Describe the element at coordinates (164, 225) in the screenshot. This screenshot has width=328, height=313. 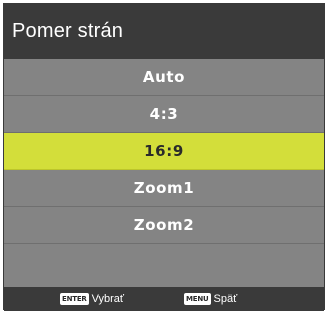
I see `option-zoom2: Zoom2` at that location.